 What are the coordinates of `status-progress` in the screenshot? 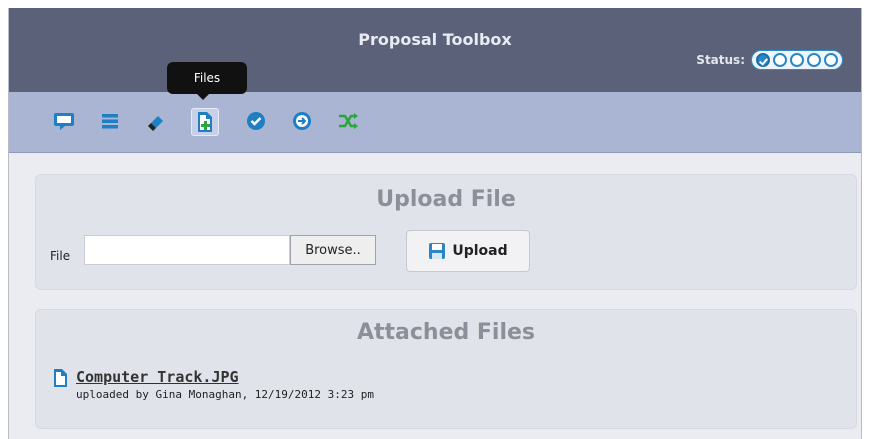 It's located at (797, 60).